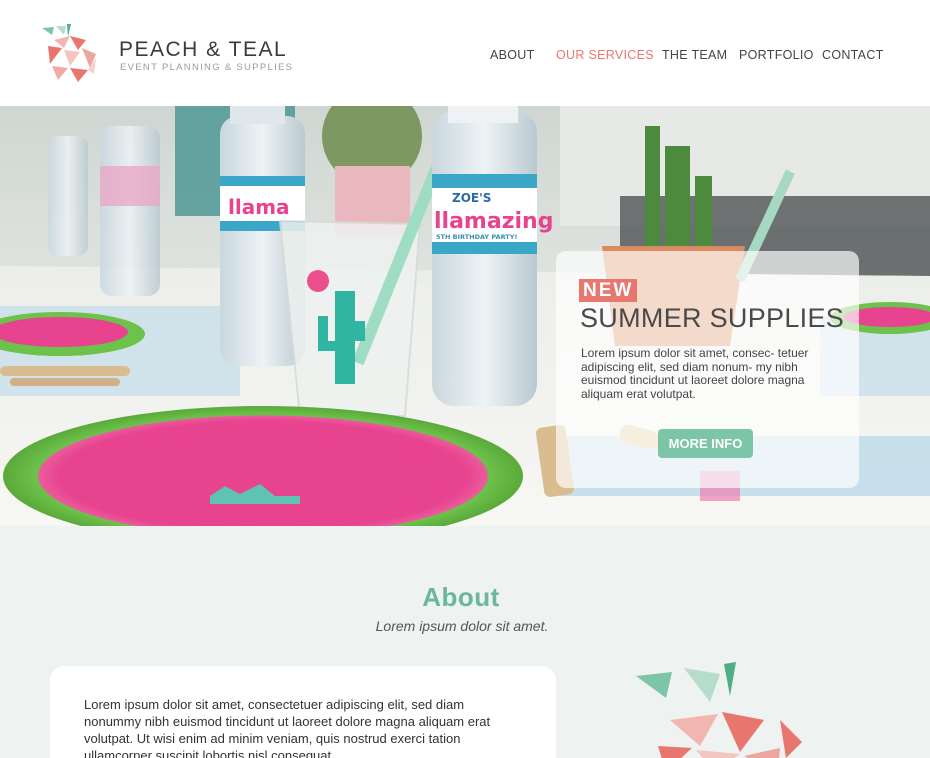  What do you see at coordinates (493, 221) in the screenshot?
I see `svg-text: llamazing` at bounding box center [493, 221].